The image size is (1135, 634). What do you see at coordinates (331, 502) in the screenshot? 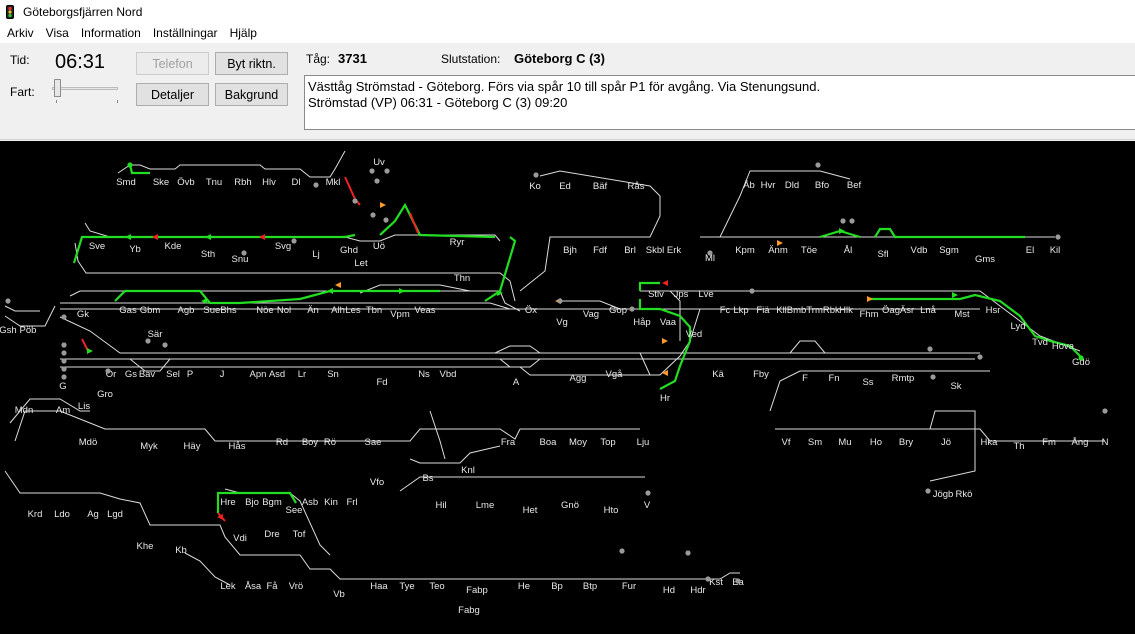
I see `station-label: Kin` at bounding box center [331, 502].